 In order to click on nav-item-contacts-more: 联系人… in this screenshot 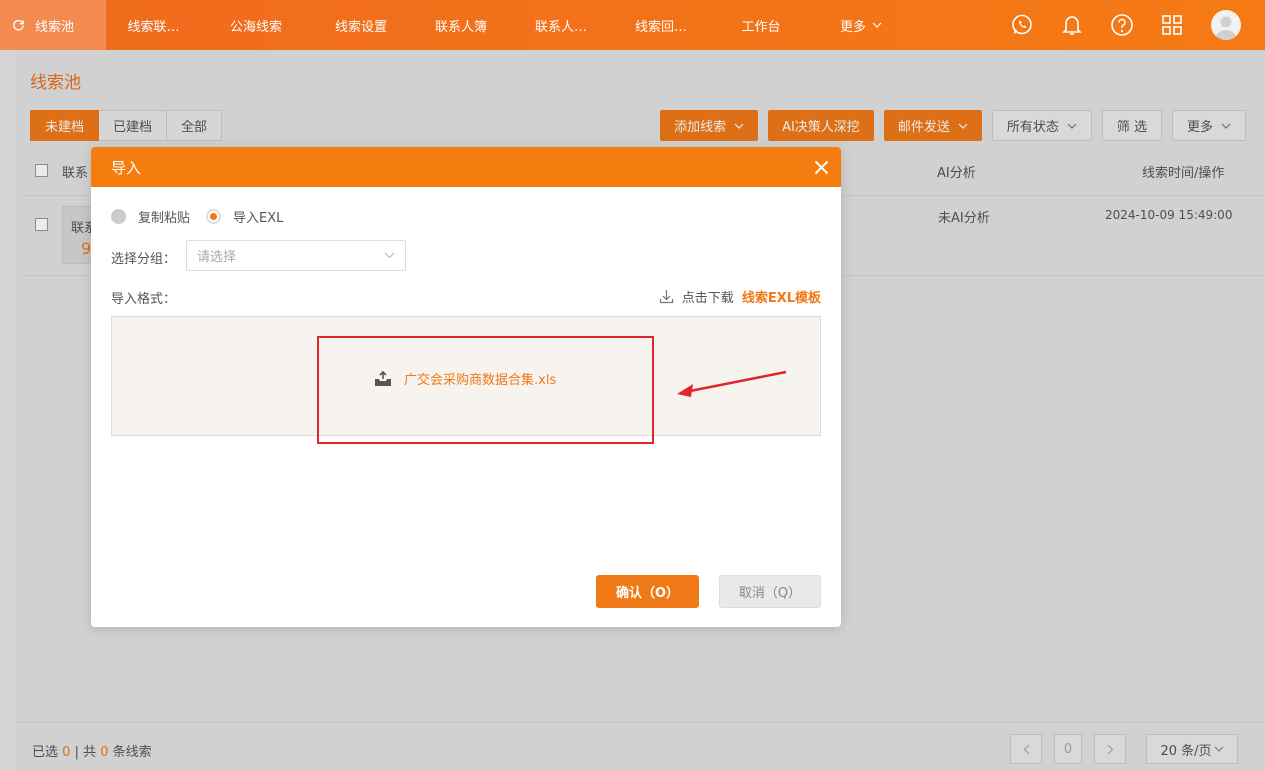, I will do `click(561, 25)`.